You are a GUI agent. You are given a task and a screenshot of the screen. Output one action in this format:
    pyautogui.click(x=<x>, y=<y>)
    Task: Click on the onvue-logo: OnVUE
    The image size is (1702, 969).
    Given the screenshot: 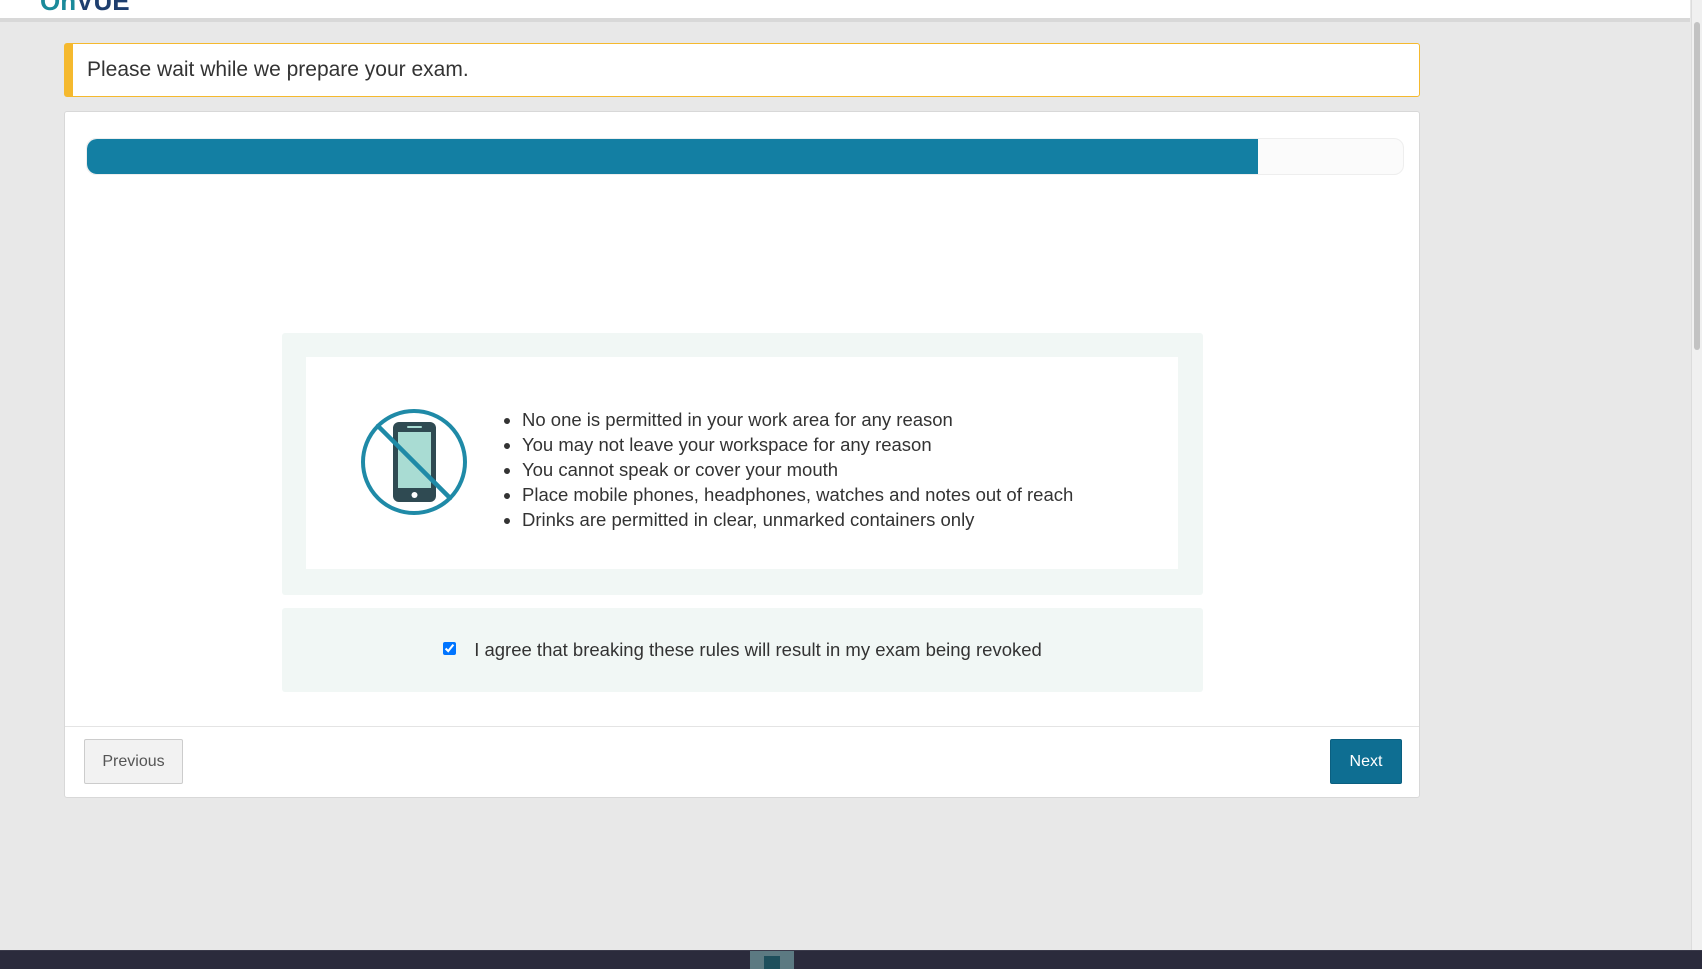 What is the action you would take?
    pyautogui.click(x=85, y=8)
    